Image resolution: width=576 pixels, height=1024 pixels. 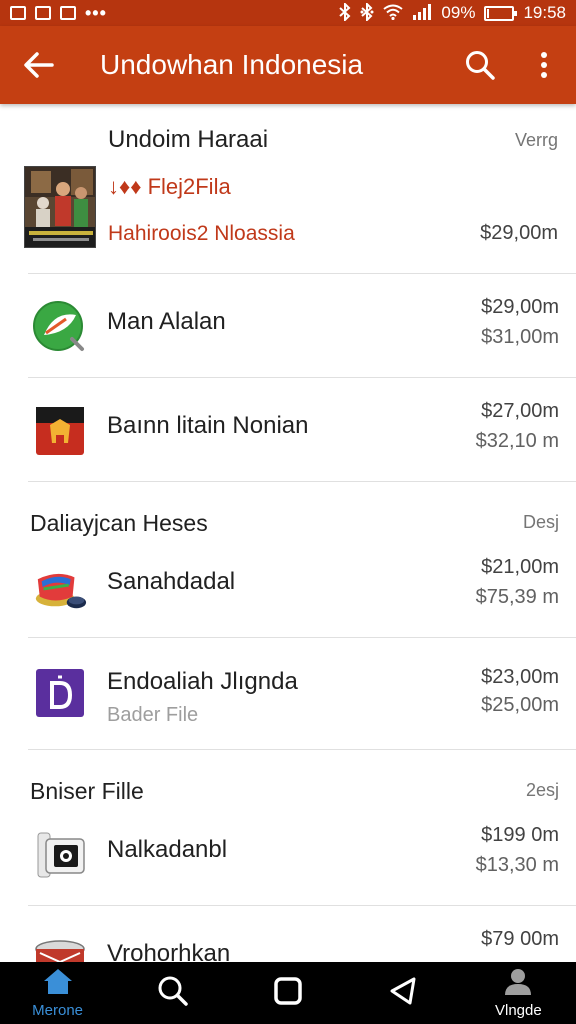 What do you see at coordinates (39, 65) in the screenshot?
I see `arrow-left-icon` at bounding box center [39, 65].